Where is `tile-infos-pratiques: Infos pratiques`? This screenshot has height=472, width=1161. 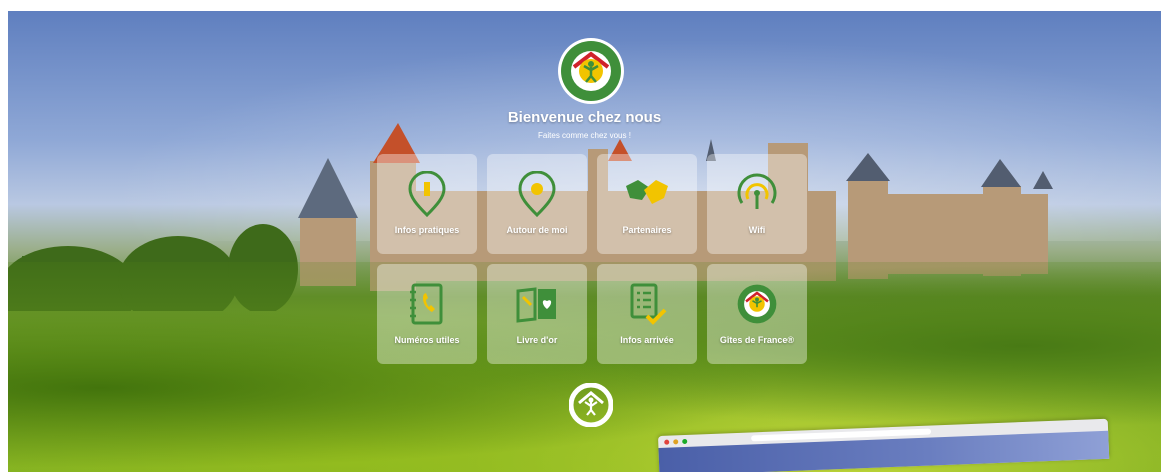
tile-infos-pratiques: Infos pratiques is located at coordinates (427, 204).